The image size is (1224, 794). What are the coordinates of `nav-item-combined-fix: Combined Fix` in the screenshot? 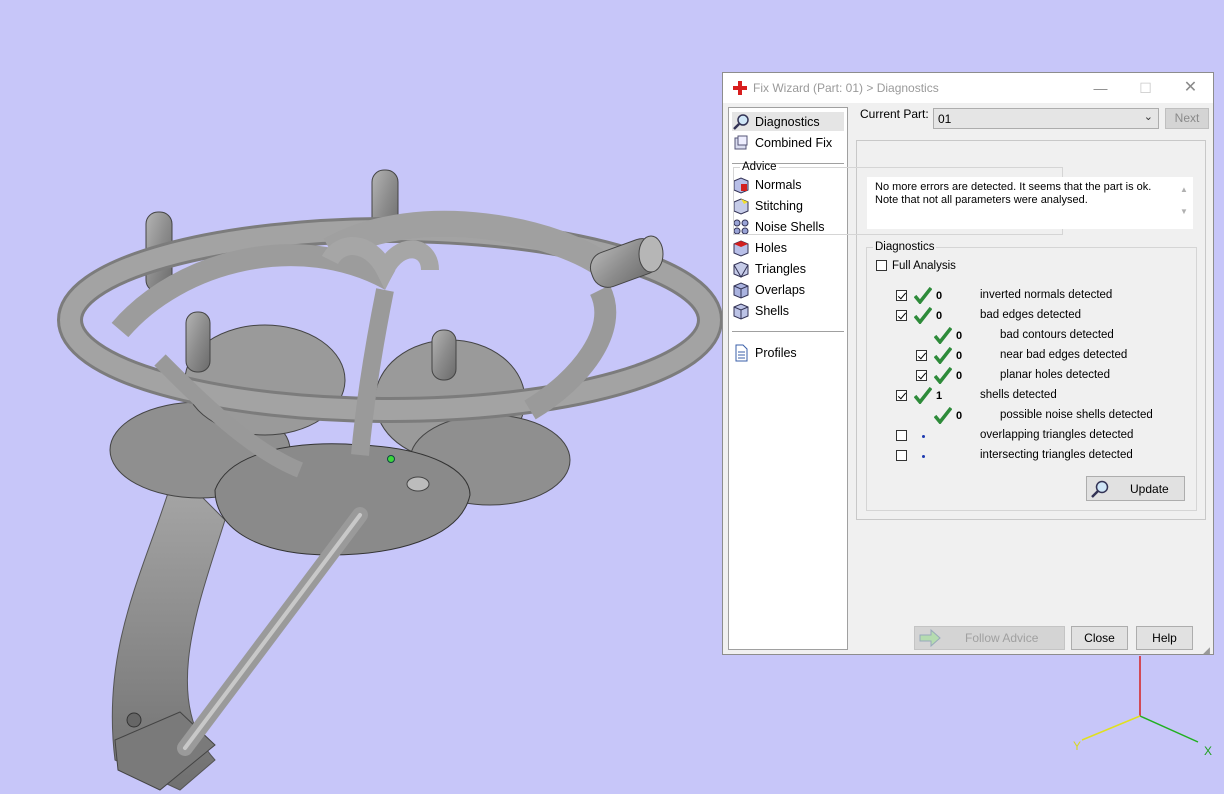 It's located at (788, 142).